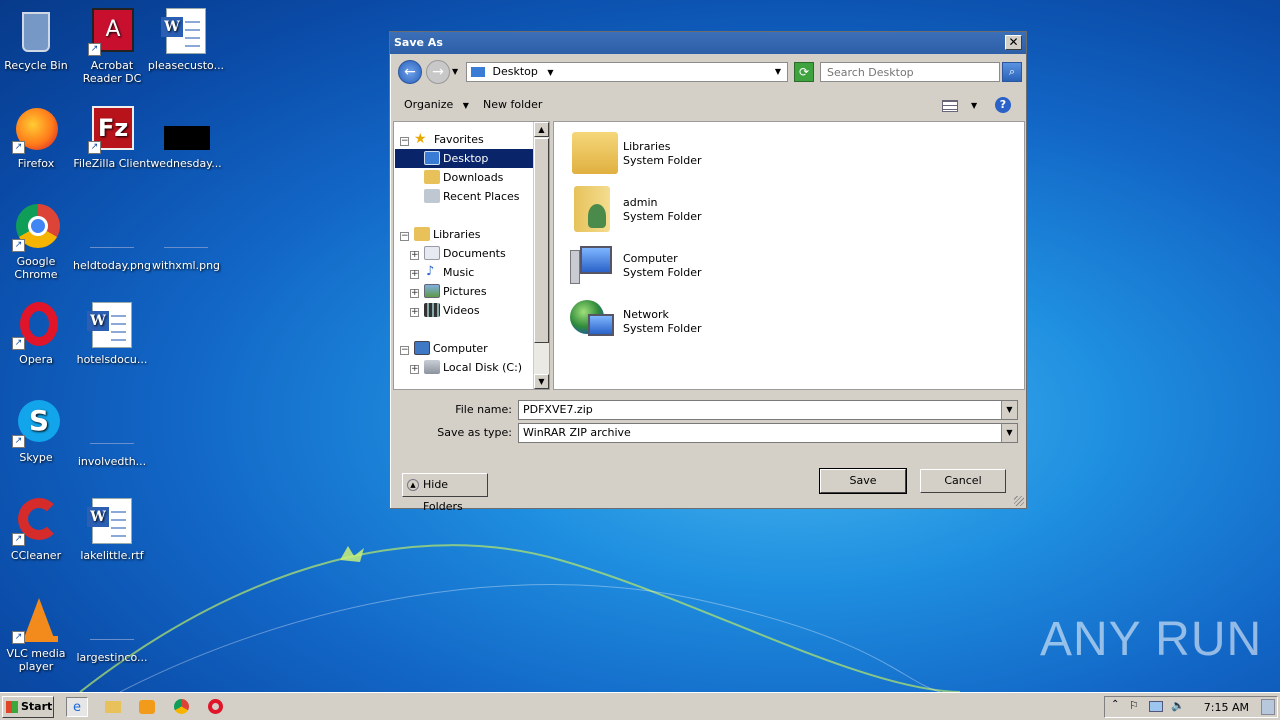 The height and width of the screenshot is (720, 1280). I want to click on desktop-icon-filezilla: Fz ↗ FileZilla Client, so click(112, 138).